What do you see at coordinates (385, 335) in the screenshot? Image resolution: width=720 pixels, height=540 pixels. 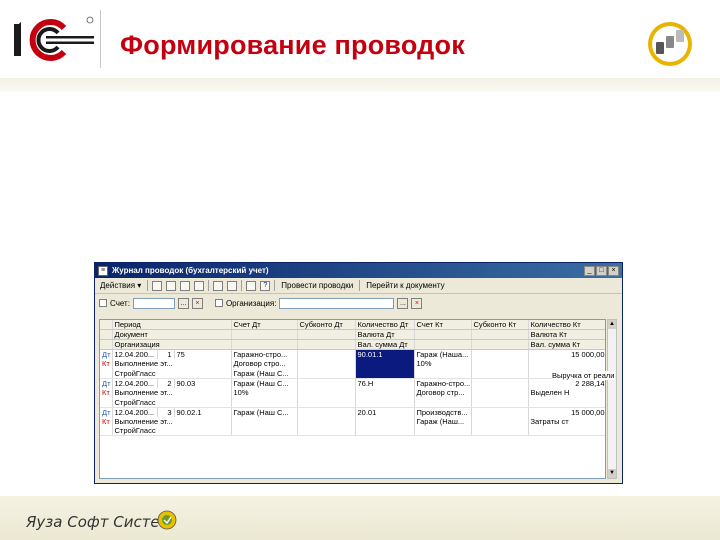 I see `grid-header-cell: Валюта Дт` at bounding box center [385, 335].